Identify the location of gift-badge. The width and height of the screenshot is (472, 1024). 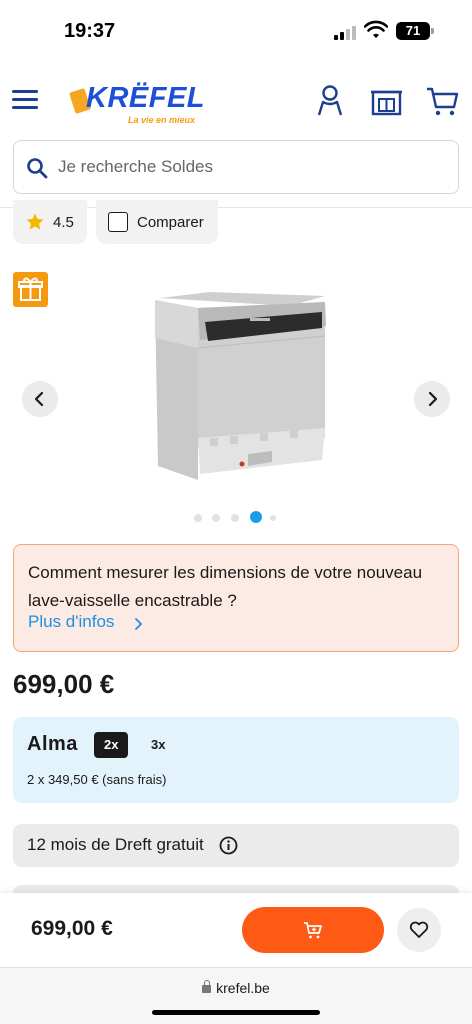
(30, 289).